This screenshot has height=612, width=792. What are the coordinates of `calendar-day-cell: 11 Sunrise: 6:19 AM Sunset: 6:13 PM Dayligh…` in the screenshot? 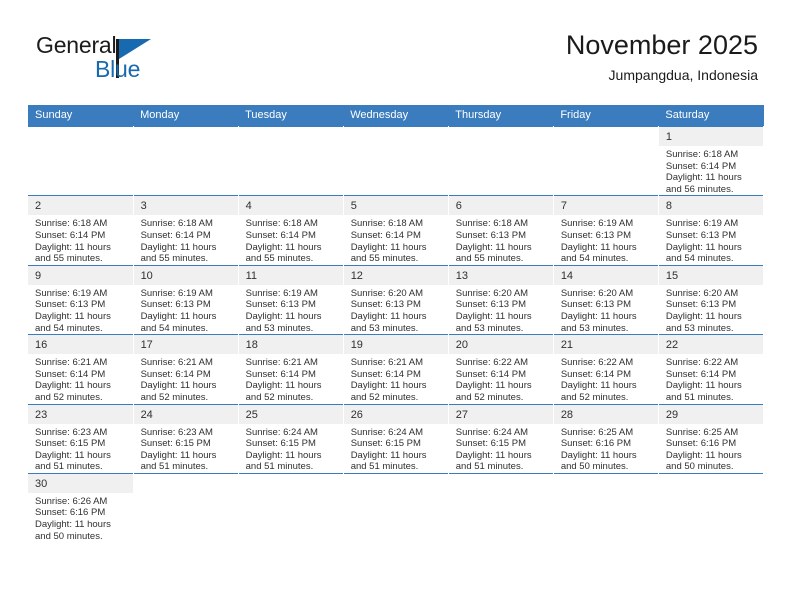 It's located at (291, 299).